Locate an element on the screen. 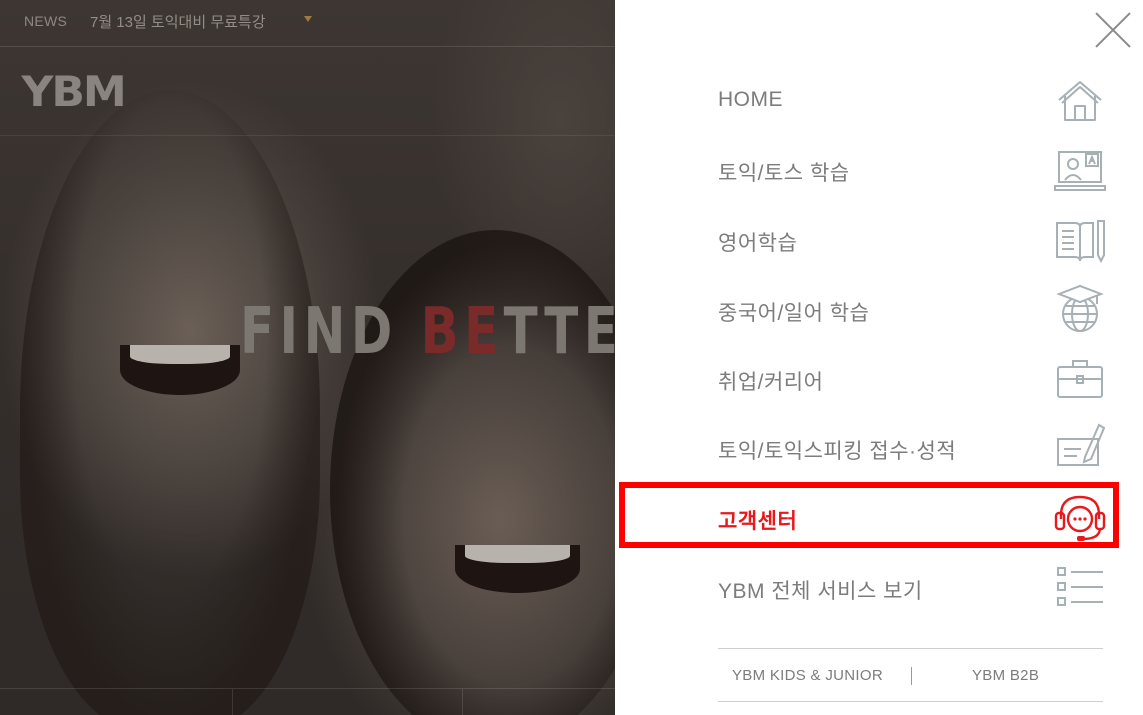  slogan-part-2: TTER is located at coordinates (559, 332).